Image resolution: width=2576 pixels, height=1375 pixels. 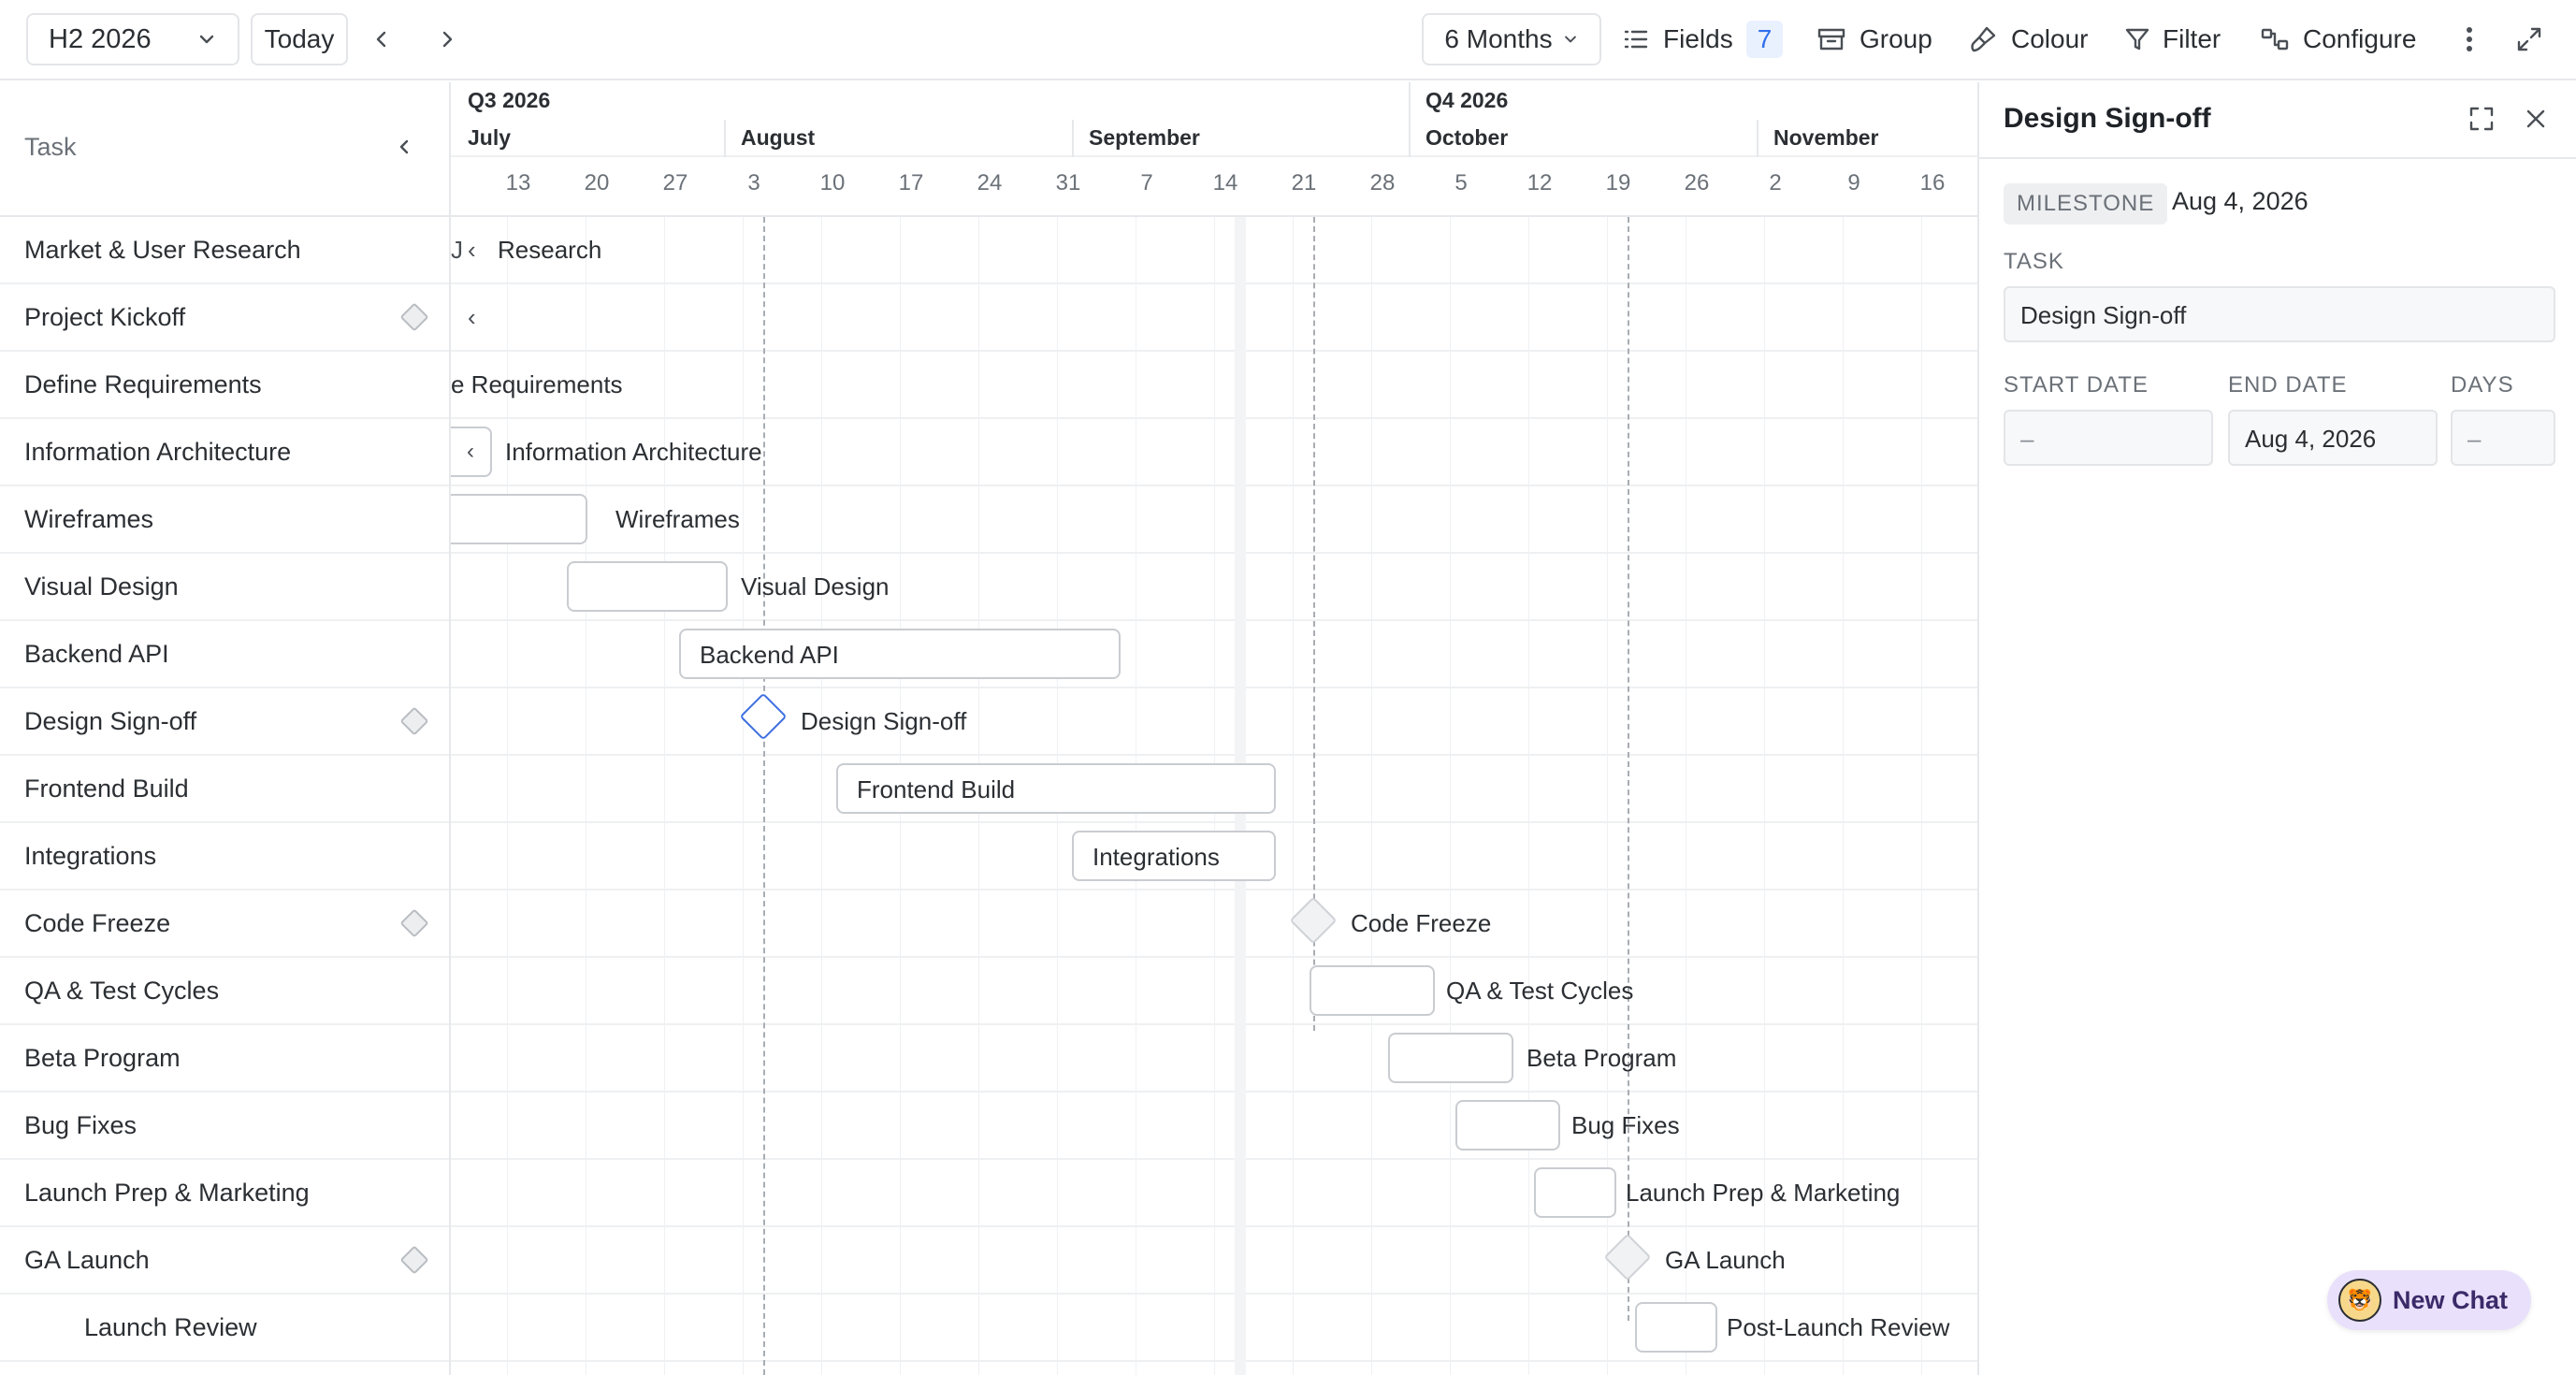 What do you see at coordinates (1068, 182) in the screenshot?
I see `week-label: 31` at bounding box center [1068, 182].